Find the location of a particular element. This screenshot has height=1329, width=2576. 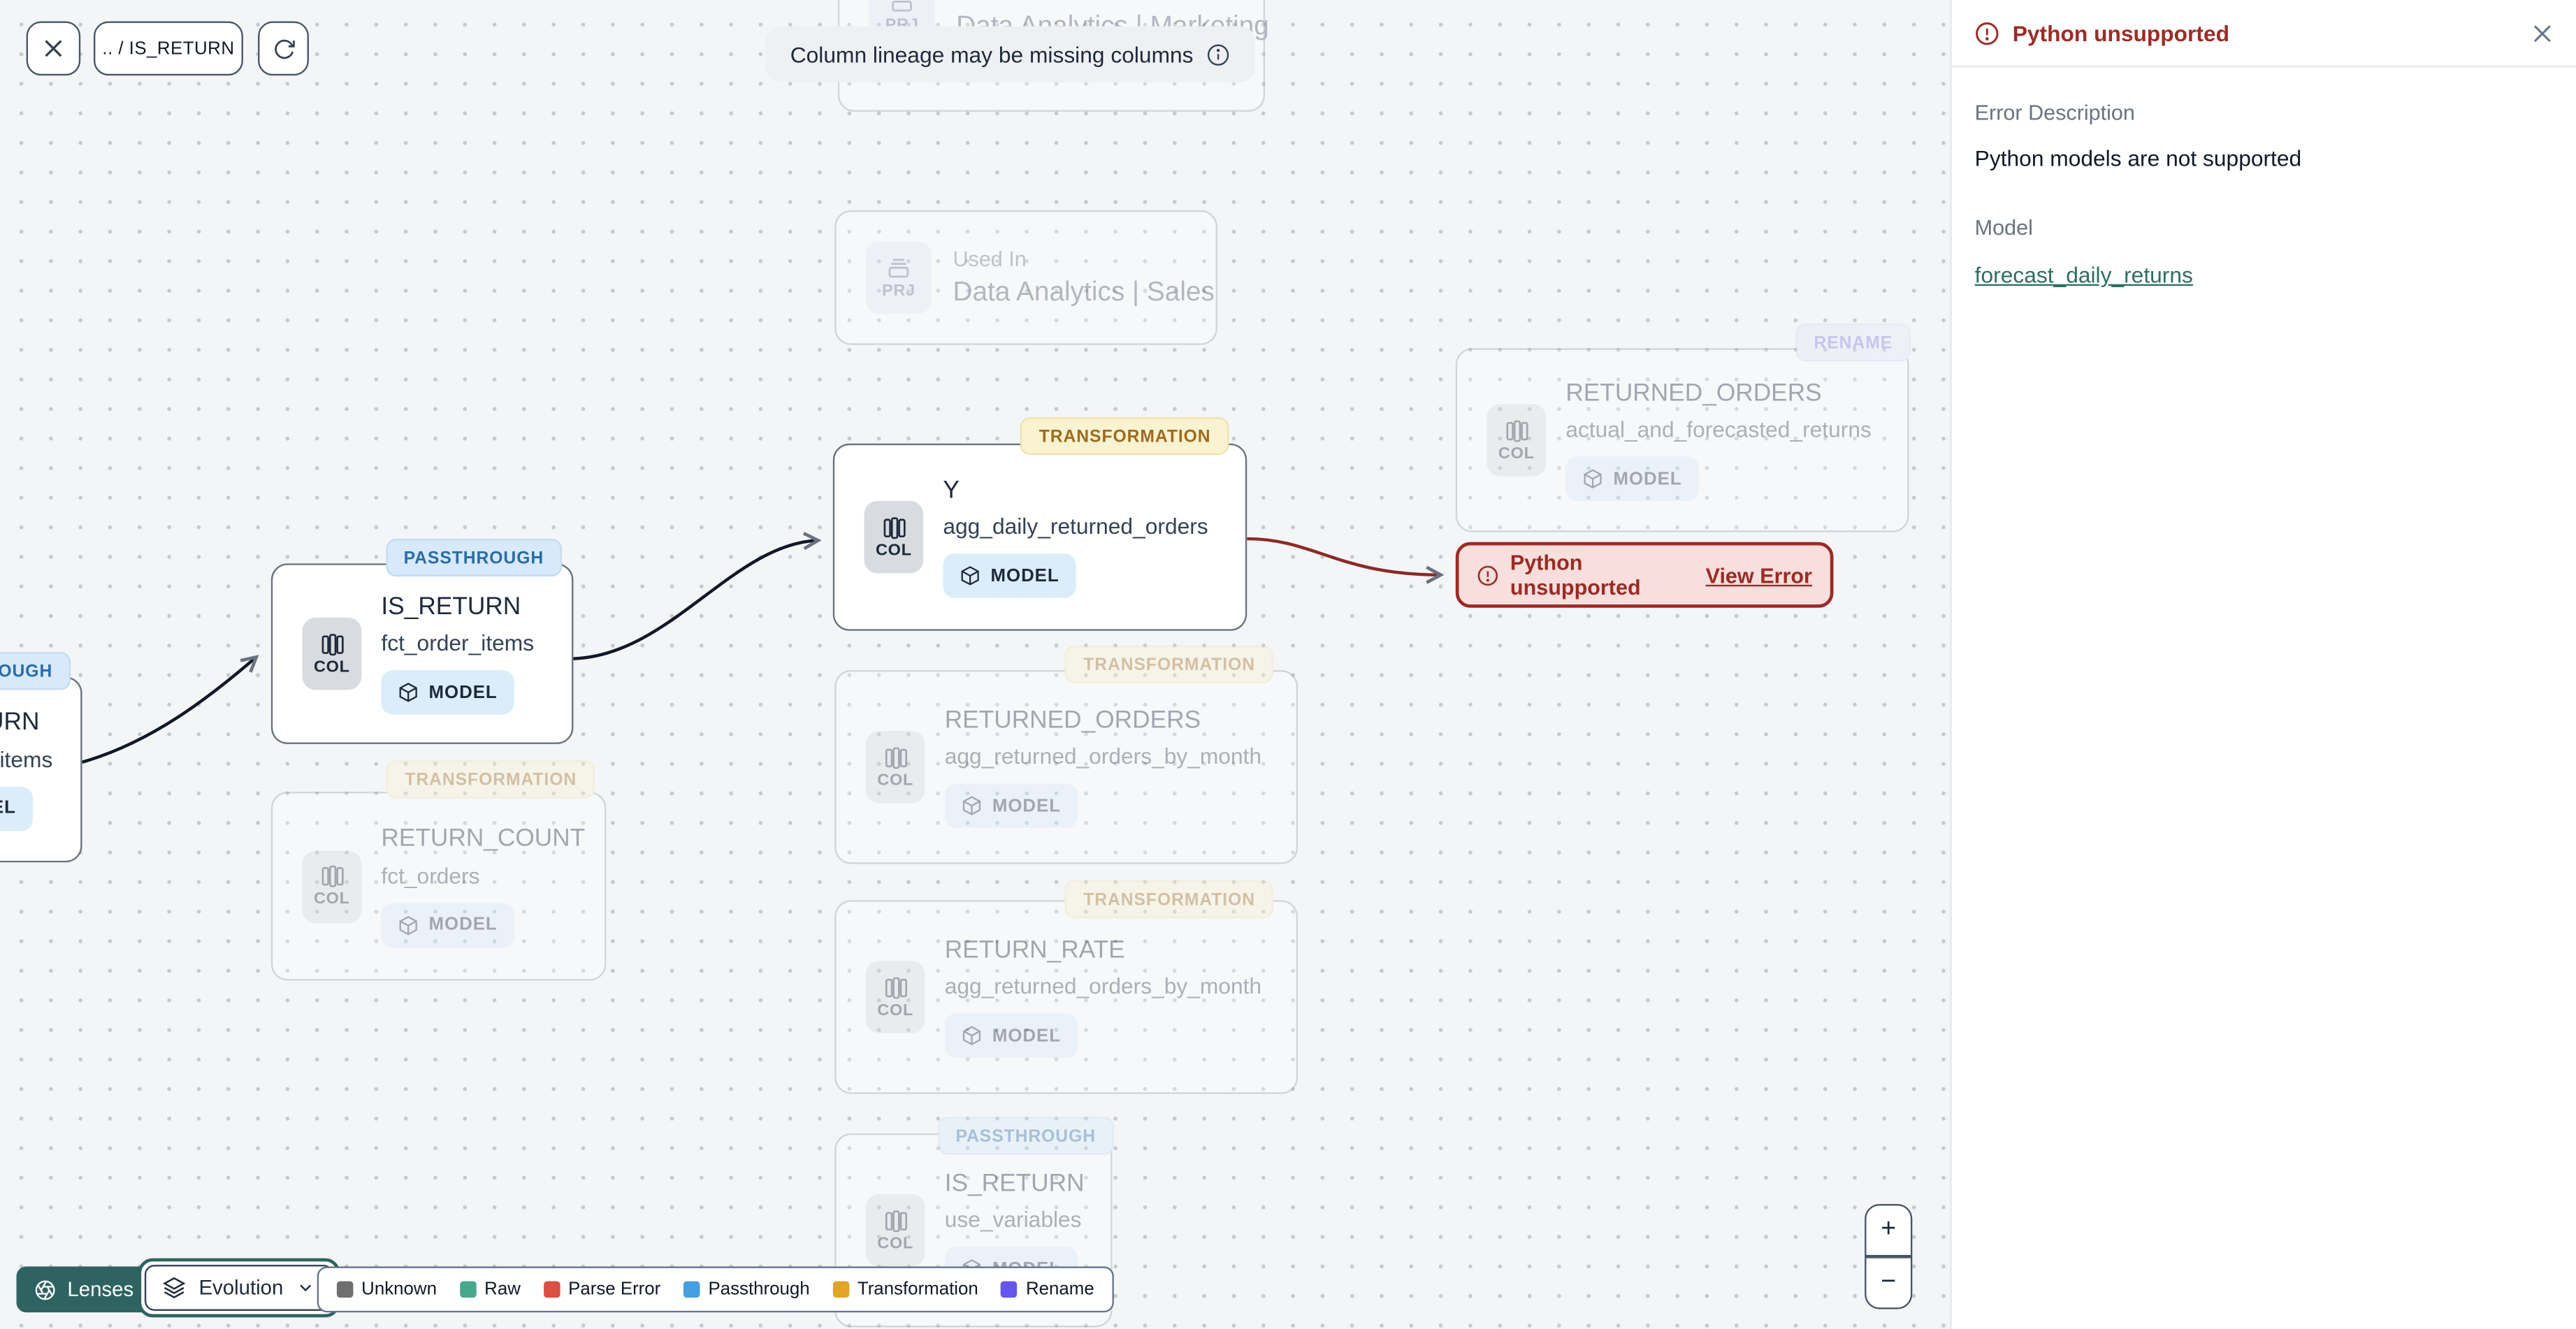

lenses-label: Lenses is located at coordinates (100, 1289).